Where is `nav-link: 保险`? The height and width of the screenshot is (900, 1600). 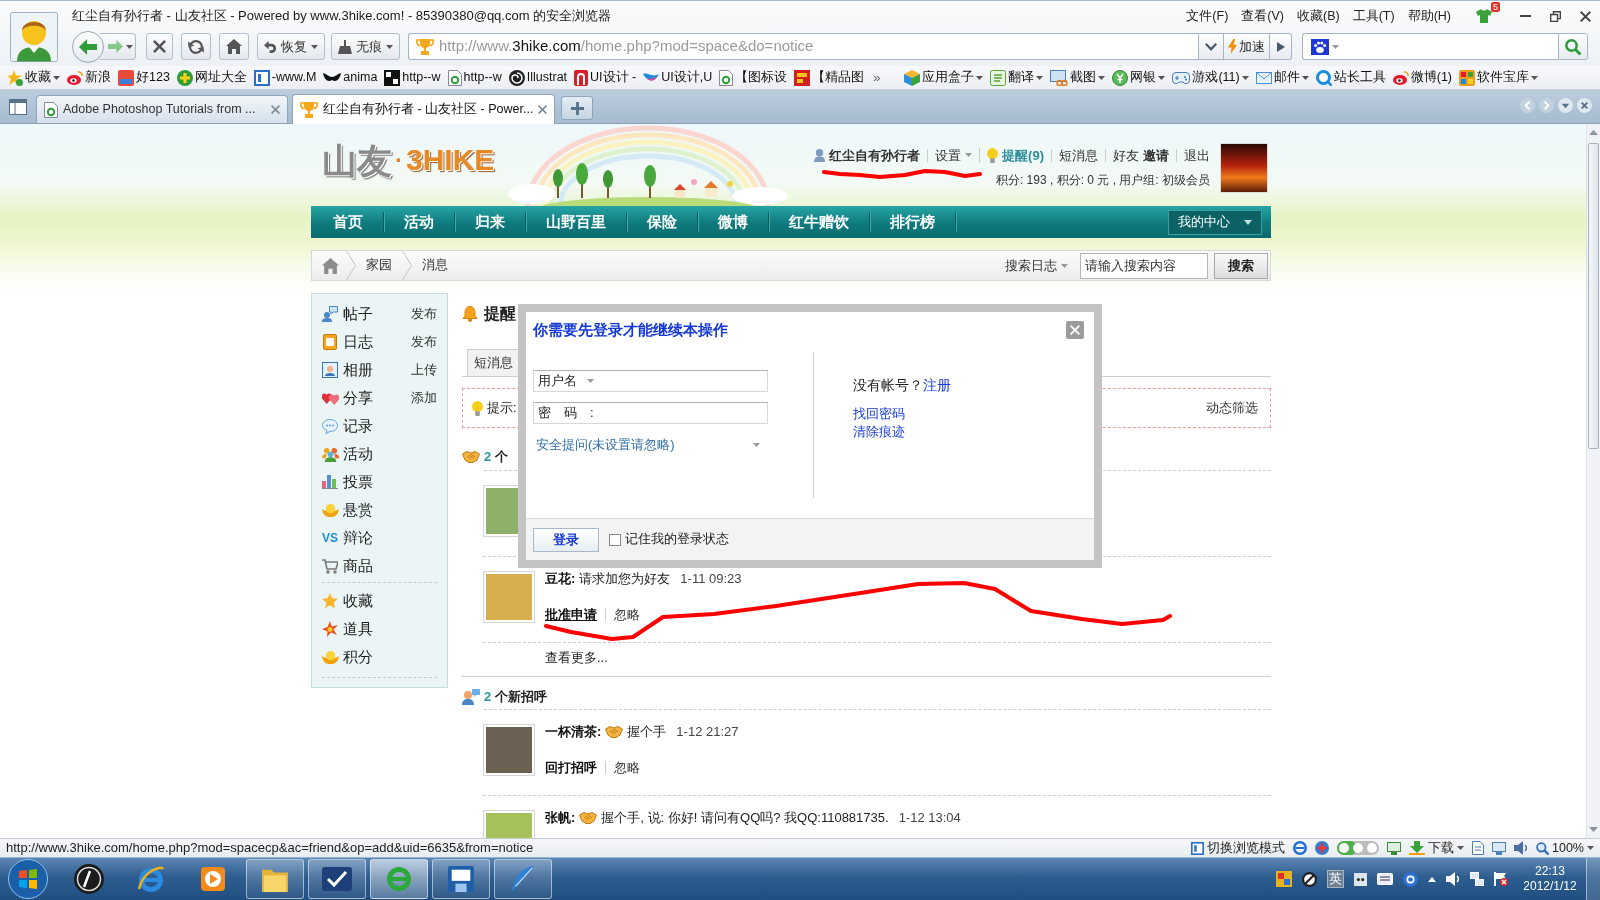 nav-link: 保险 is located at coordinates (662, 222).